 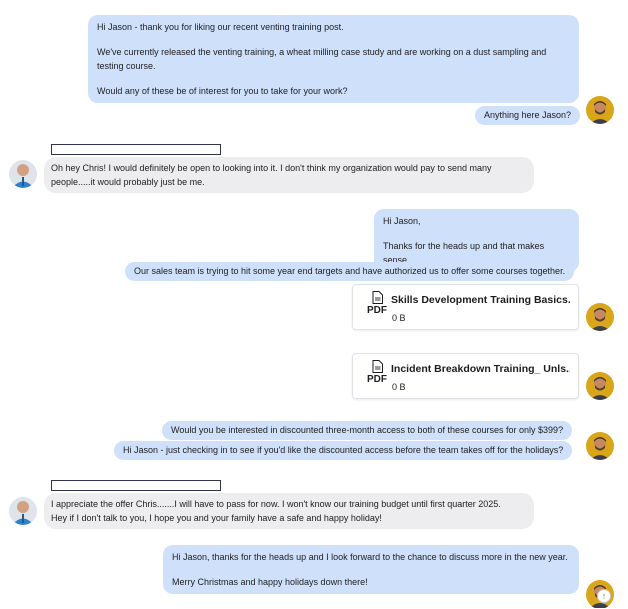 I want to click on scroll-up-button: ↑, so click(x=604, y=596).